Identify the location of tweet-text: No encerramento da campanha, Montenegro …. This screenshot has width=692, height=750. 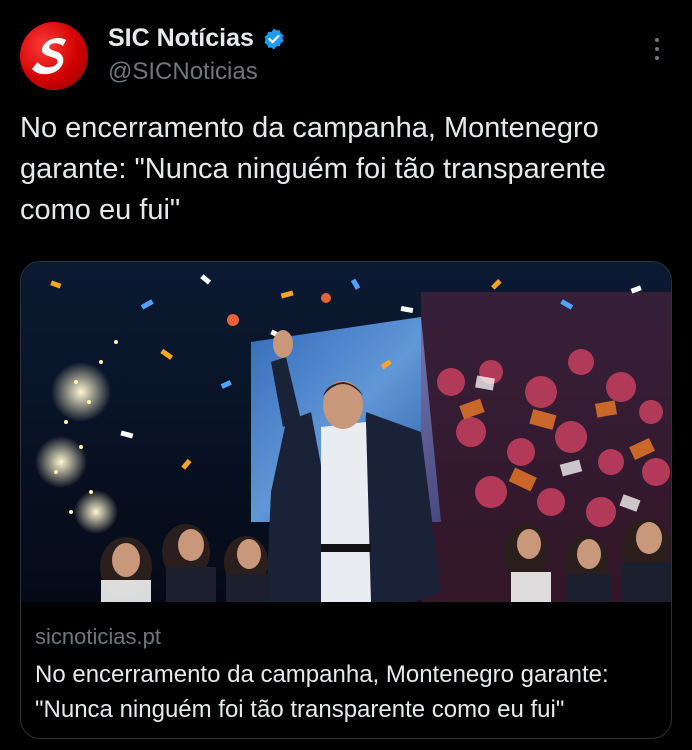
(313, 169).